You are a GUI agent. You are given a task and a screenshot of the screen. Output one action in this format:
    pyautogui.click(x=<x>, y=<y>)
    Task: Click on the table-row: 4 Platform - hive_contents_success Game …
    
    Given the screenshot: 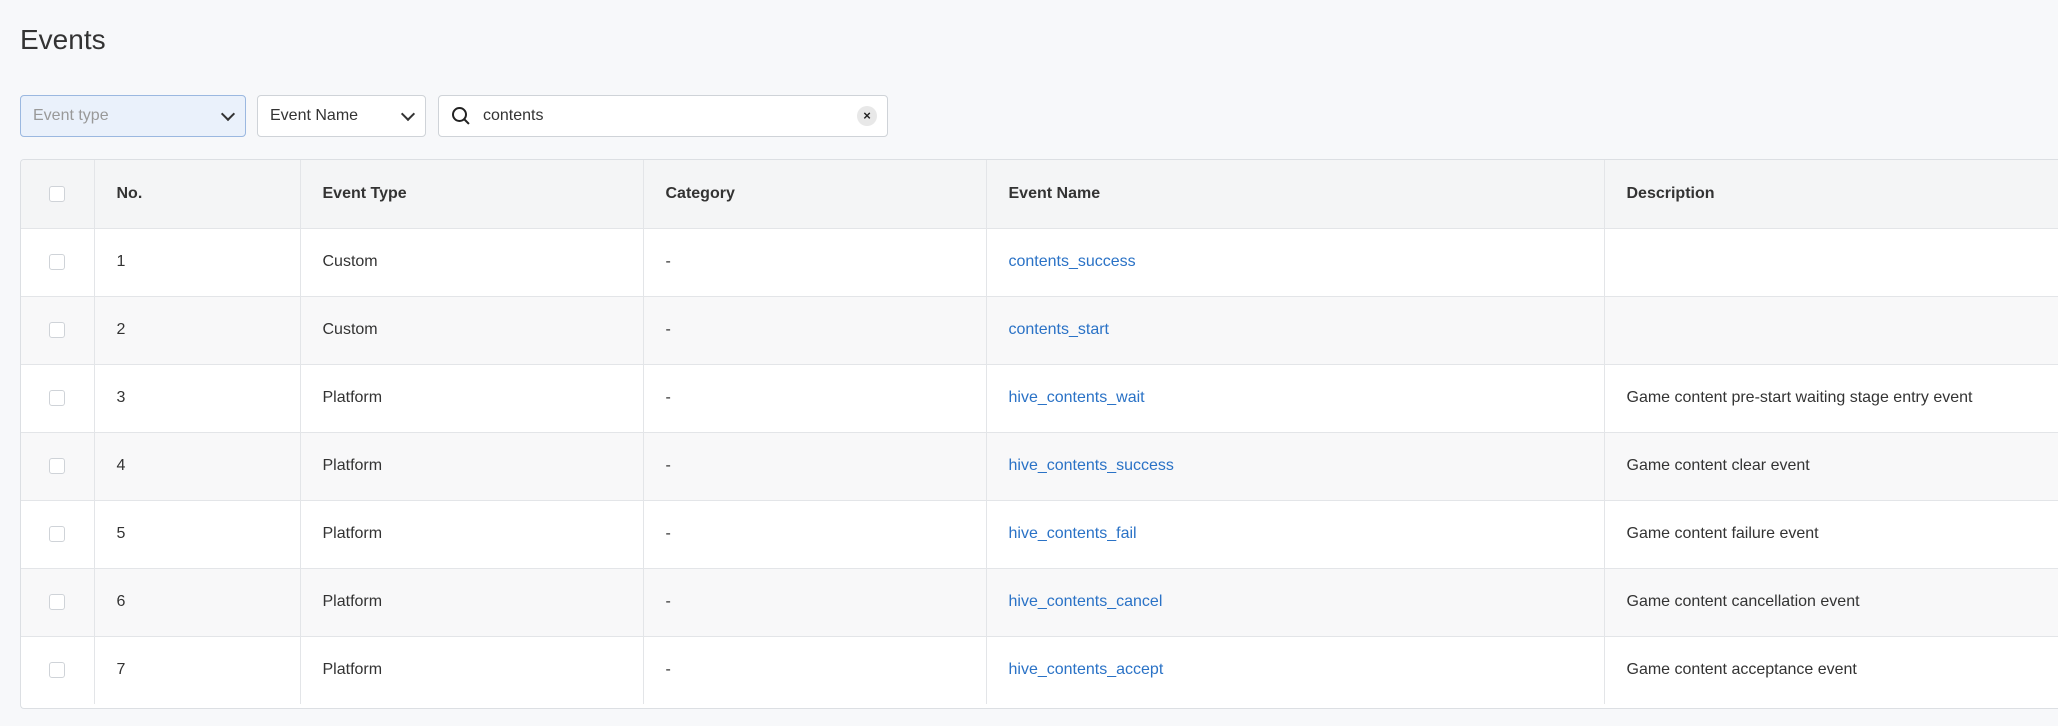 What is the action you would take?
    pyautogui.click(x=1039, y=466)
    